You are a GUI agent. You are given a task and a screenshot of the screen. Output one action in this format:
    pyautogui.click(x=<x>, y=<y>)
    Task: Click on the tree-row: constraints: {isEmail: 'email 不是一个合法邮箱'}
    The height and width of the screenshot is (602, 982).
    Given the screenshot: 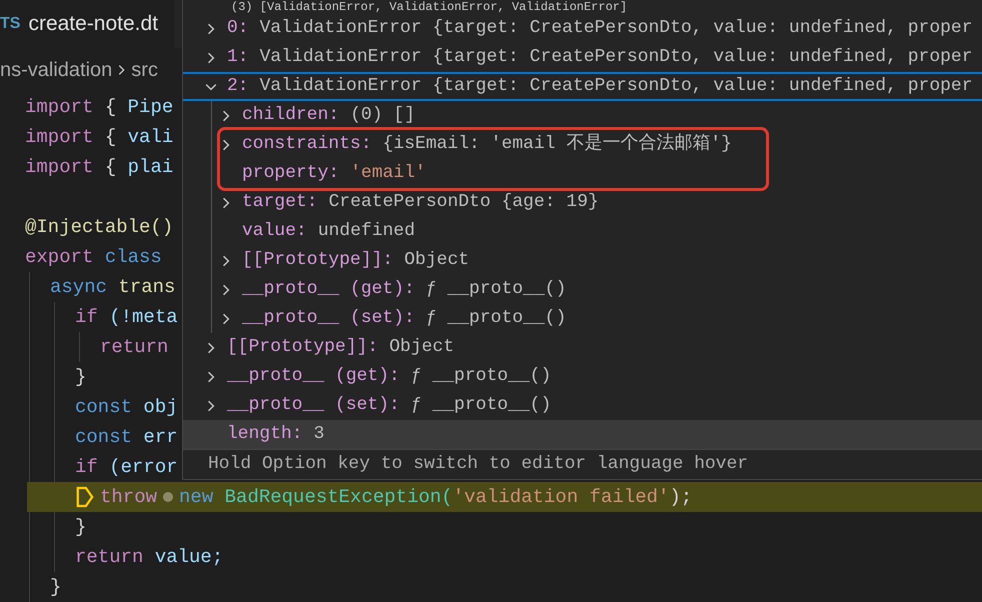 What is the action you would take?
    pyautogui.click(x=493, y=144)
    